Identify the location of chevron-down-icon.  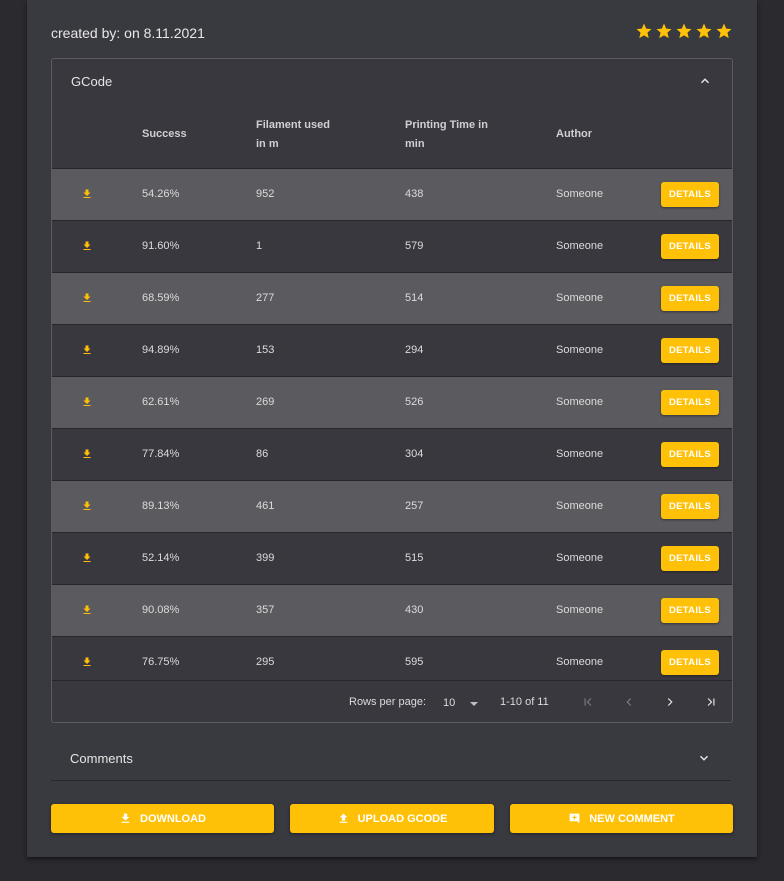
(704, 758).